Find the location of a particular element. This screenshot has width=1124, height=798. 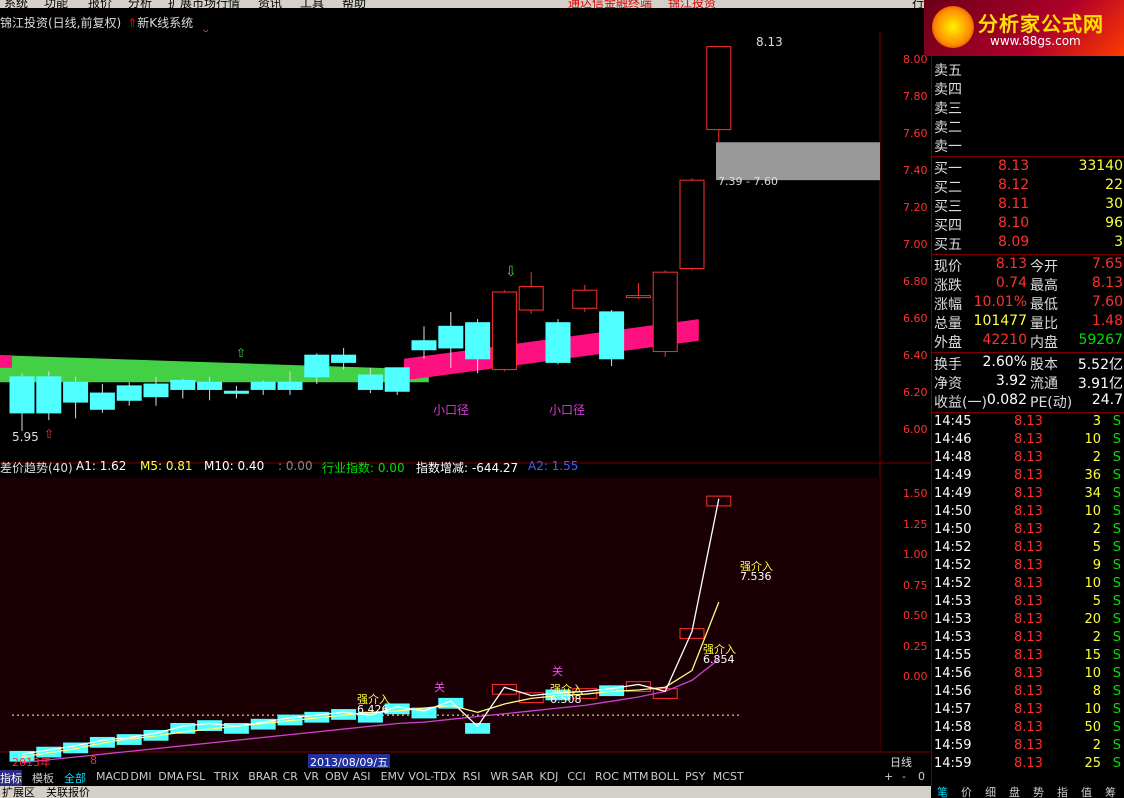

tab-mtm: MTM is located at coordinates (636, 776).